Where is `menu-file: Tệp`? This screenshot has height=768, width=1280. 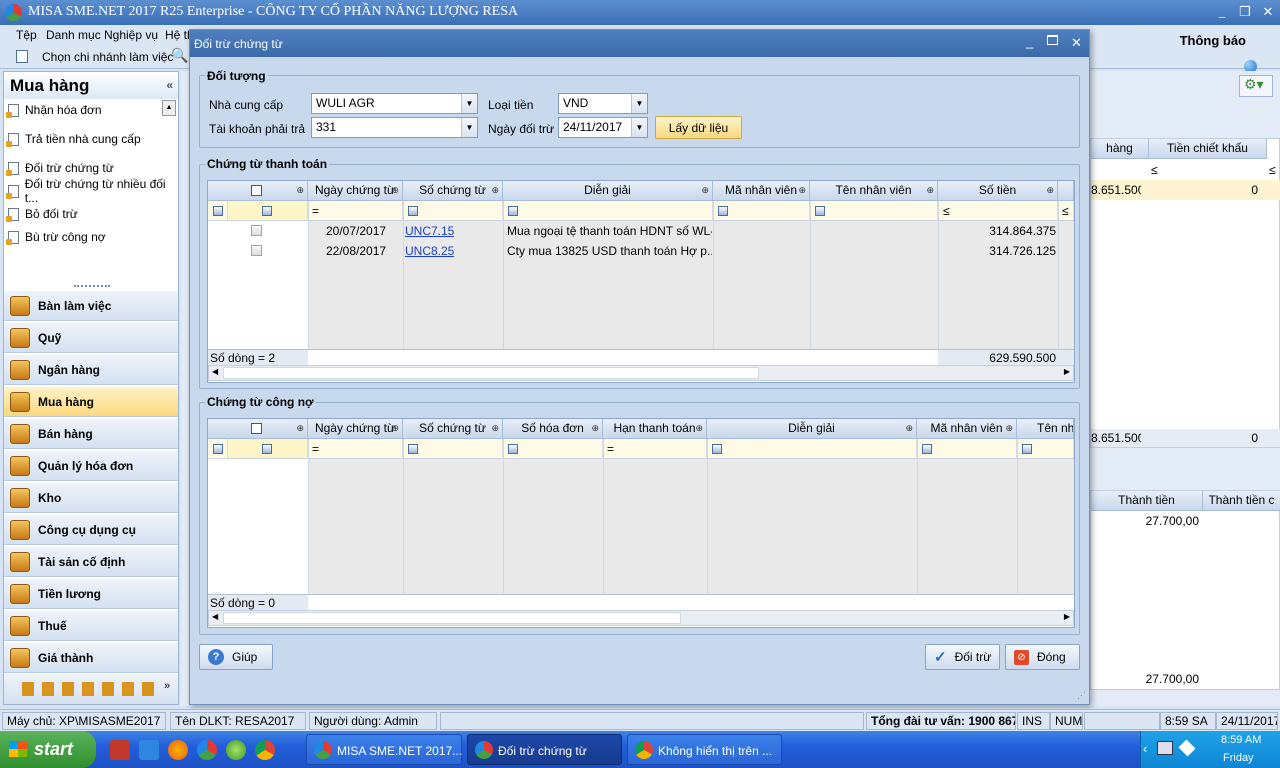
menu-file: Tệp is located at coordinates (26, 35).